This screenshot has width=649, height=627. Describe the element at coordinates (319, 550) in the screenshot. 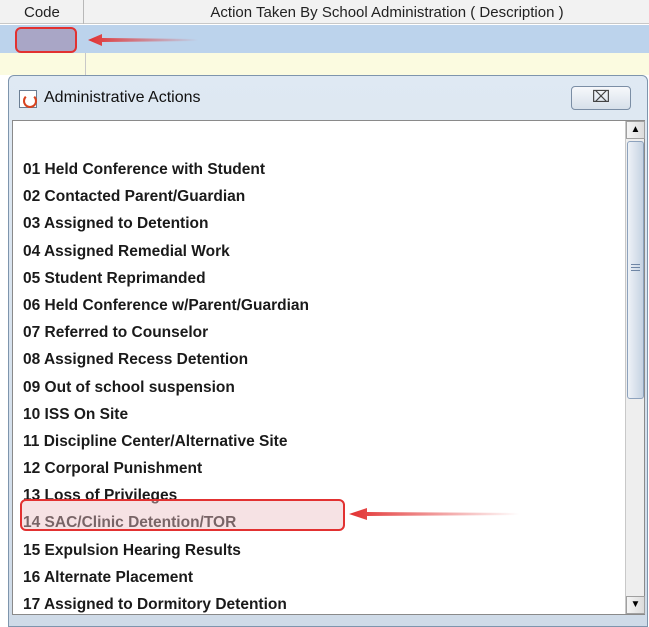

I see `list-item: 15 Expulsion Hearing Results` at that location.